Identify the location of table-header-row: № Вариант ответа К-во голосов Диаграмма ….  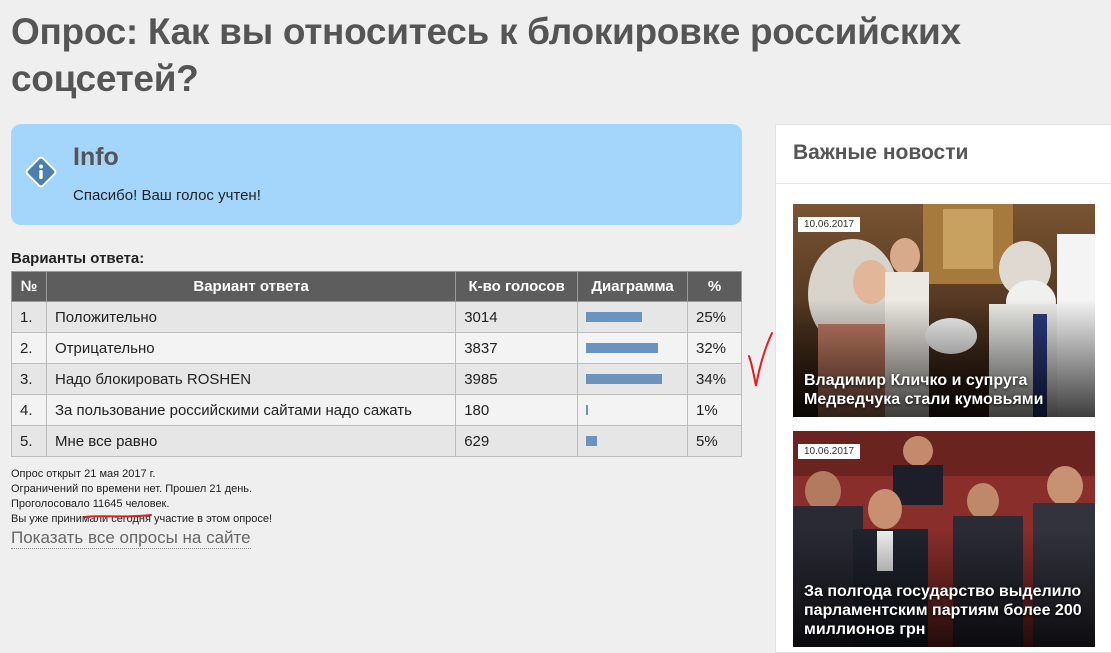
(377, 286).